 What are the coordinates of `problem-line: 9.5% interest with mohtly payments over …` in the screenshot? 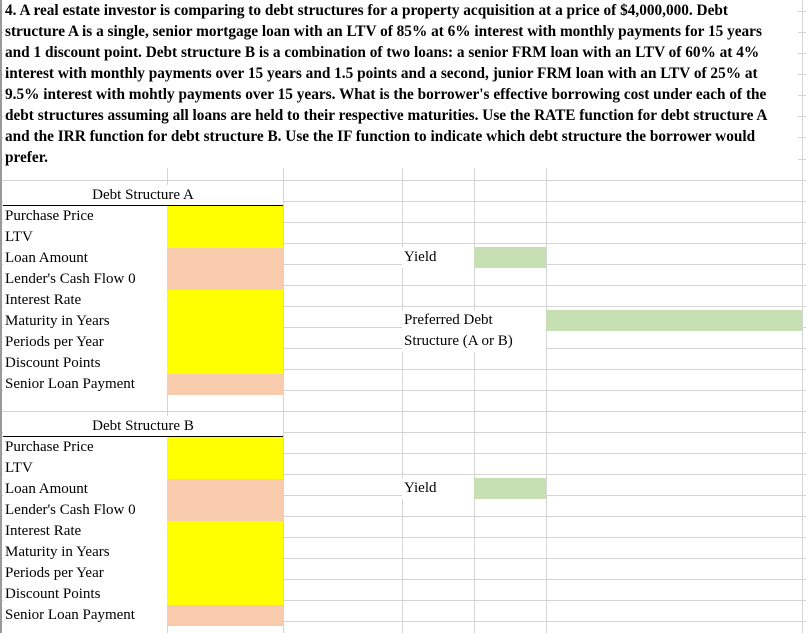 It's located at (386, 94).